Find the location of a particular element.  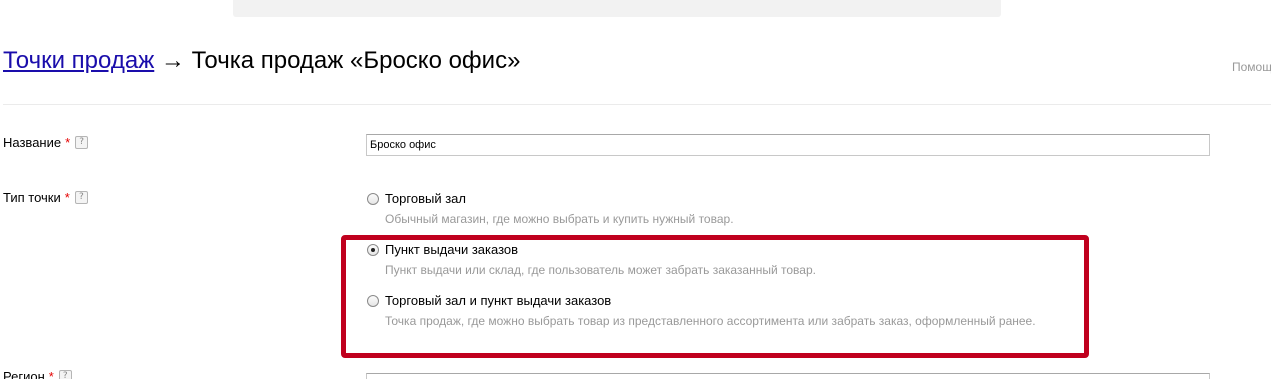

header-divider is located at coordinates (637, 104).